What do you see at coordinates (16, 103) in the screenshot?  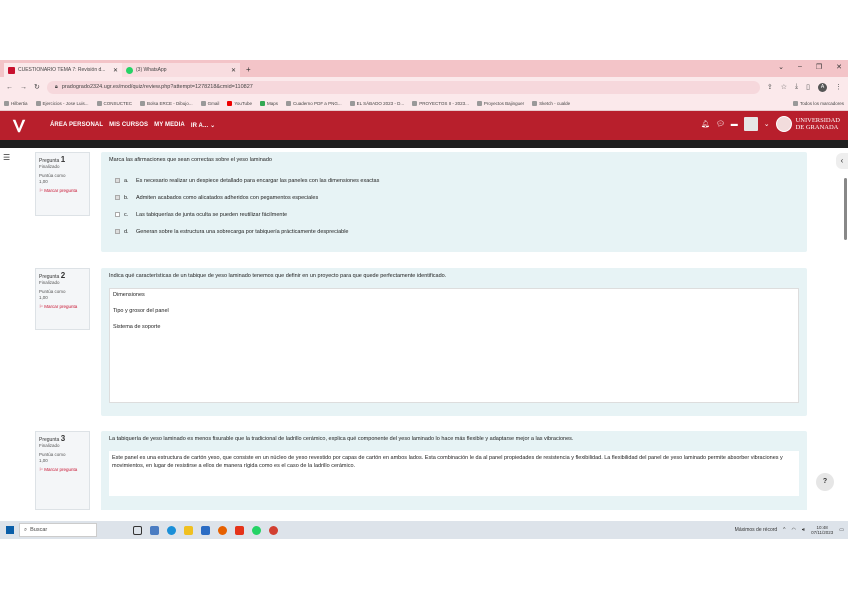 I see `bookmark-item: Hilbertia` at bounding box center [16, 103].